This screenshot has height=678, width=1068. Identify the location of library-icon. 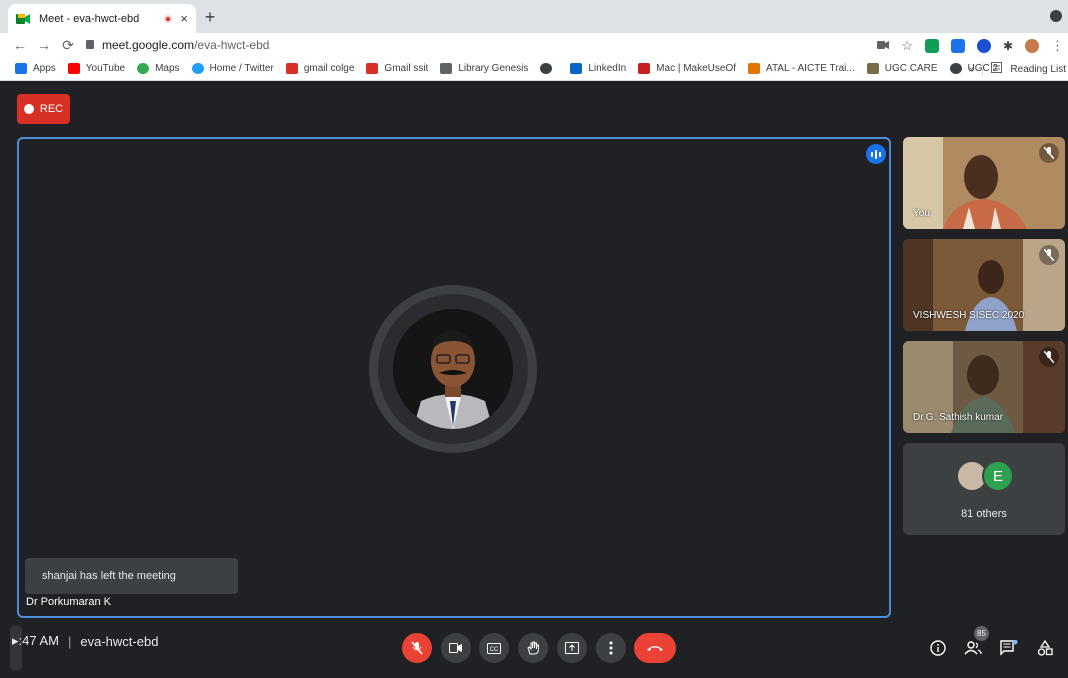
(446, 68).